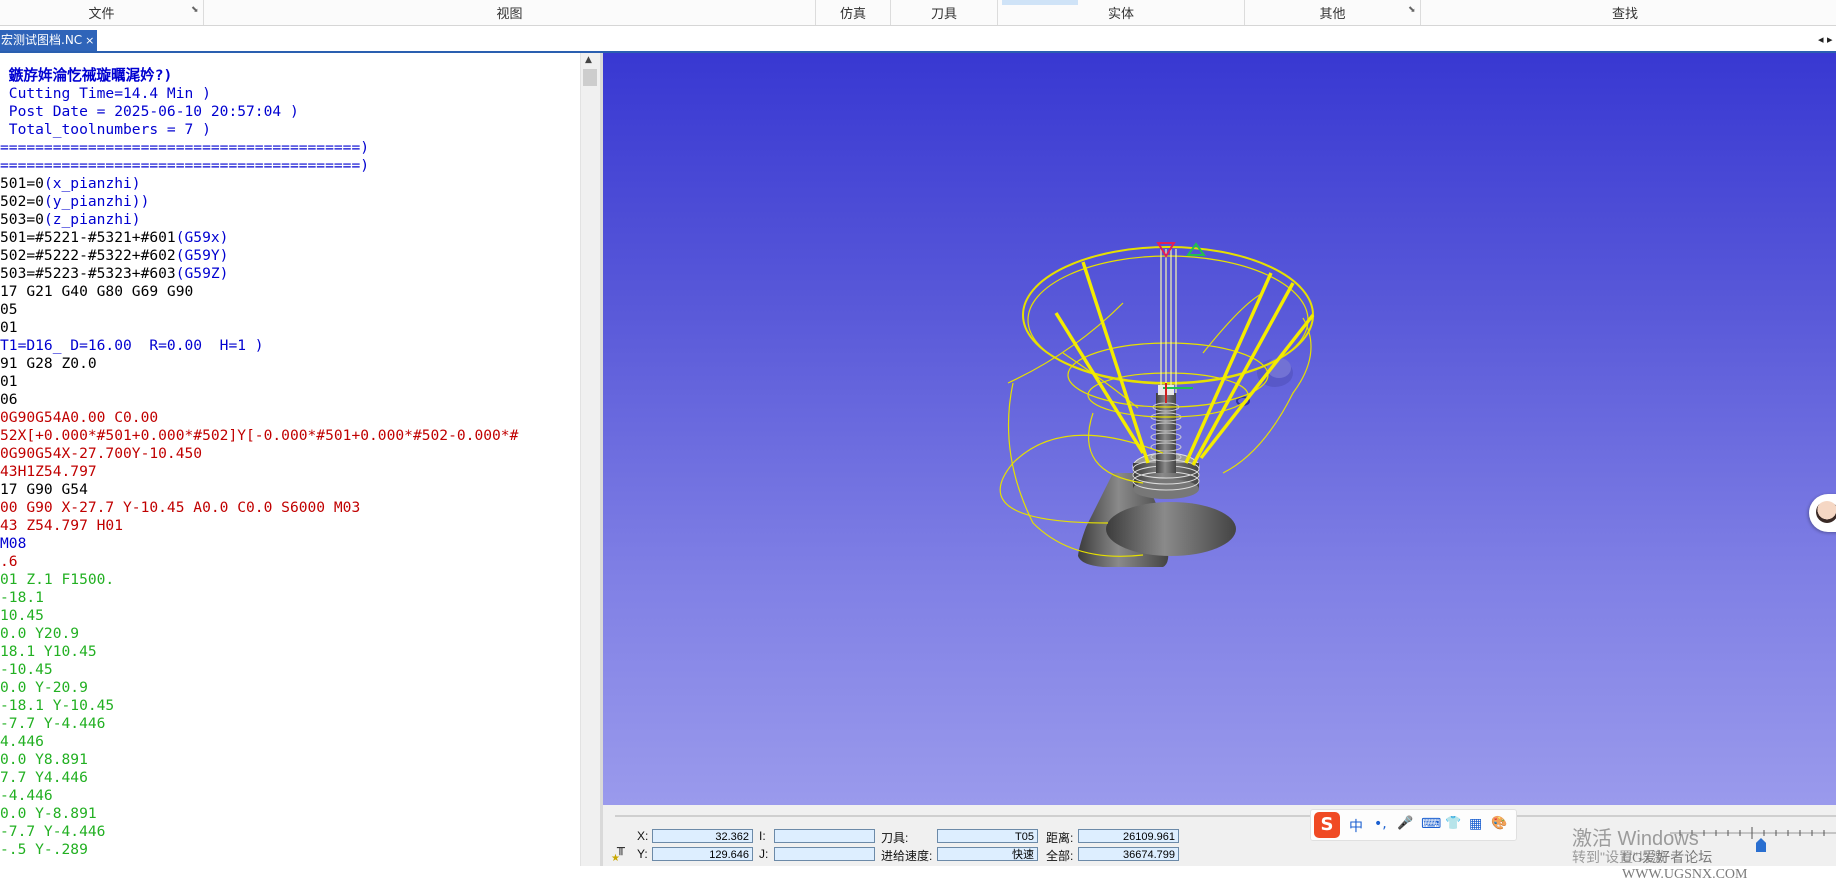 The width and height of the screenshot is (1836, 883). What do you see at coordinates (1225, 816) in the screenshot?
I see `progress-slider-track` at bounding box center [1225, 816].